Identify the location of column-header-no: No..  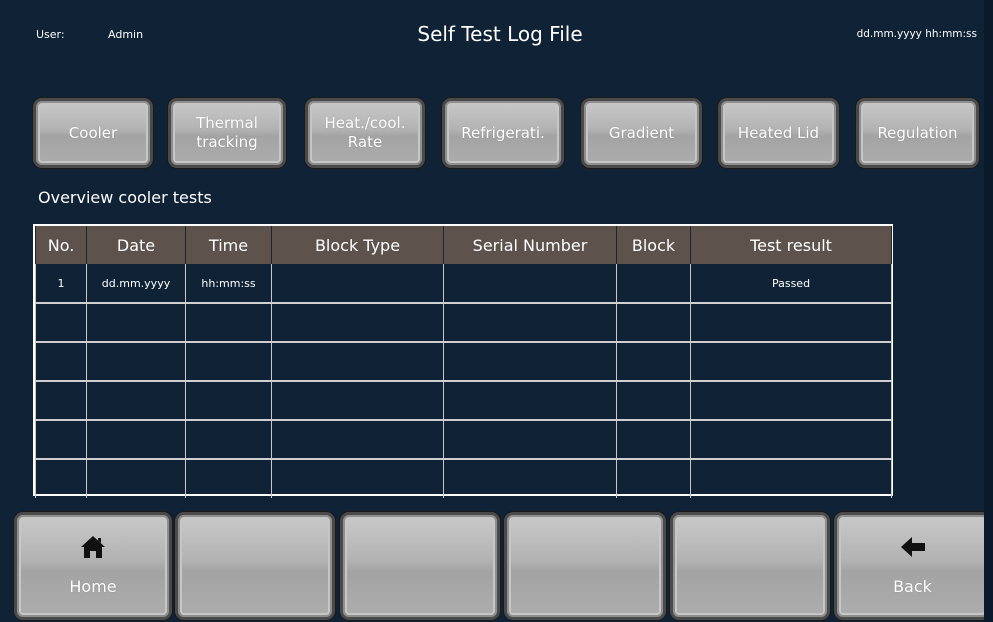
(61, 245).